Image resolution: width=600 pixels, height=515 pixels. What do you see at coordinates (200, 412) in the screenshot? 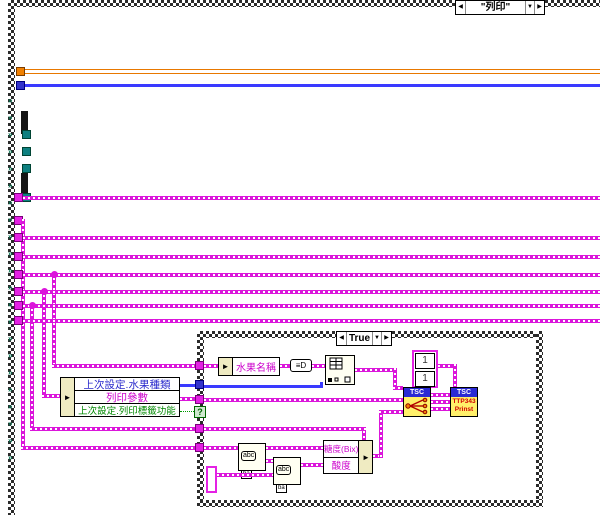
I see `case-selector-terminal: ?` at bounding box center [200, 412].